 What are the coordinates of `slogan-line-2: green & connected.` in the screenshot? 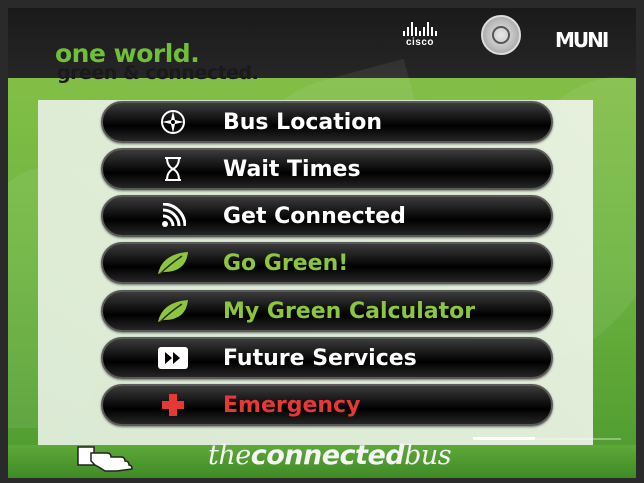 It's located at (158, 73).